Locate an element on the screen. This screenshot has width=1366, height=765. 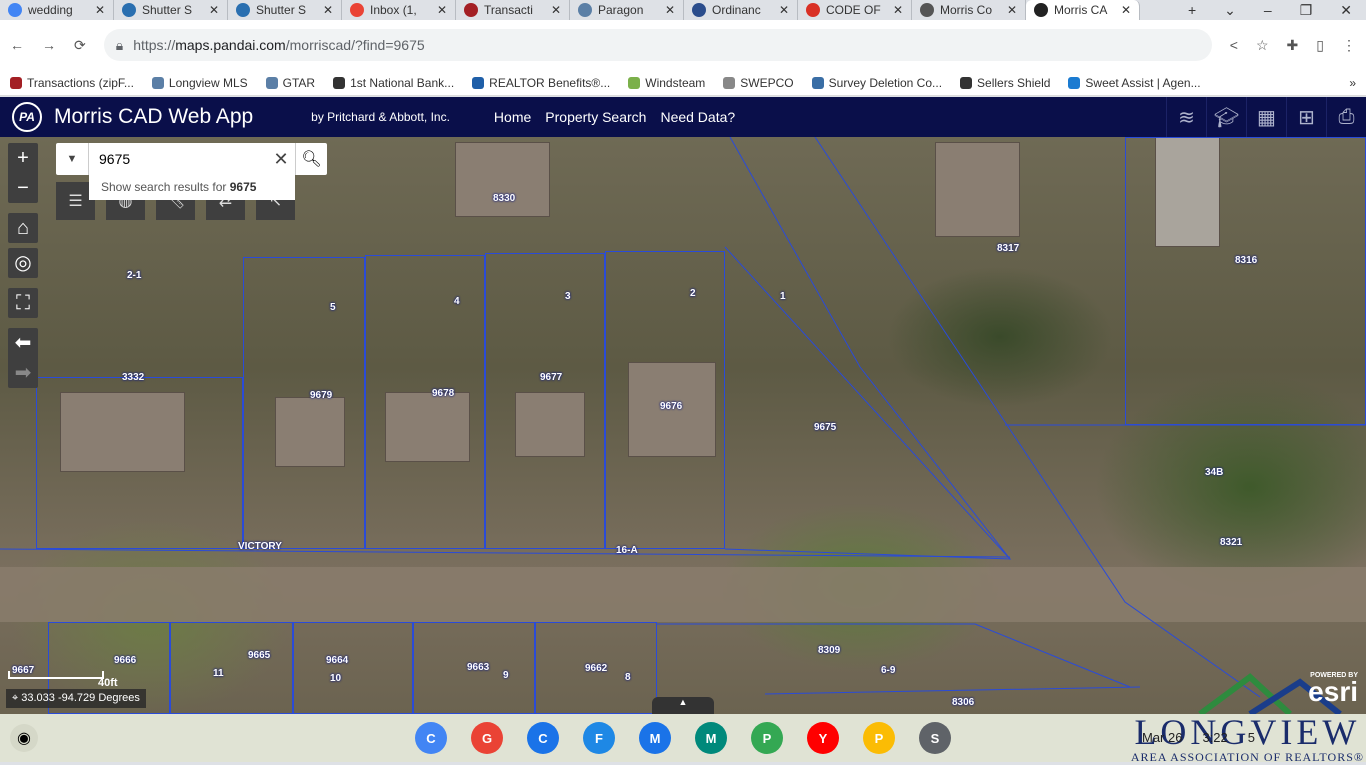
grid-icon: ▦ is located at coordinates (1266, 117).